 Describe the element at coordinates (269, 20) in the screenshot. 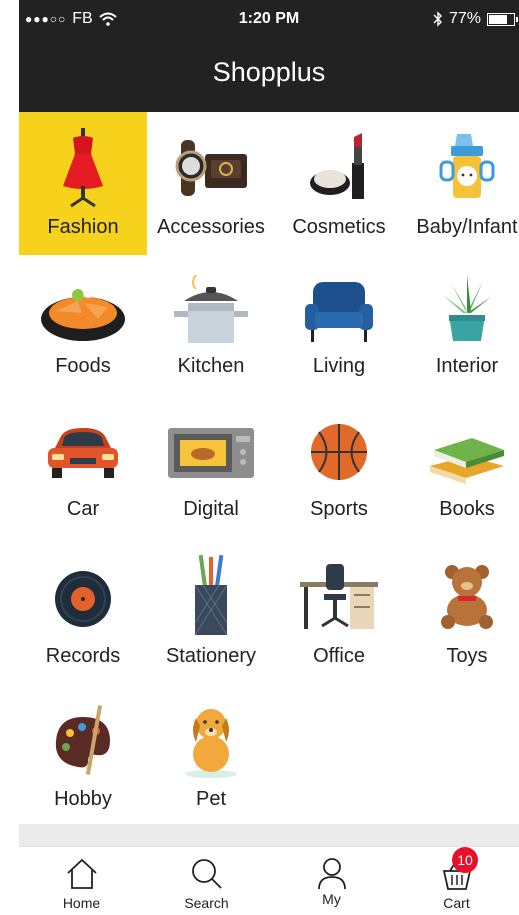

I see `status-bar: ●●●○○ FB 1:20 PM 77%` at that location.